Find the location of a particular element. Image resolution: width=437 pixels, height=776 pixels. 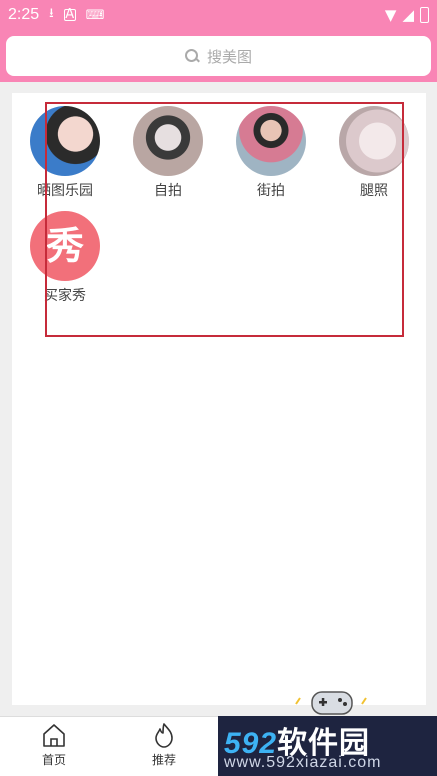

nav-recommend: 推荐 is located at coordinates (164, 744).